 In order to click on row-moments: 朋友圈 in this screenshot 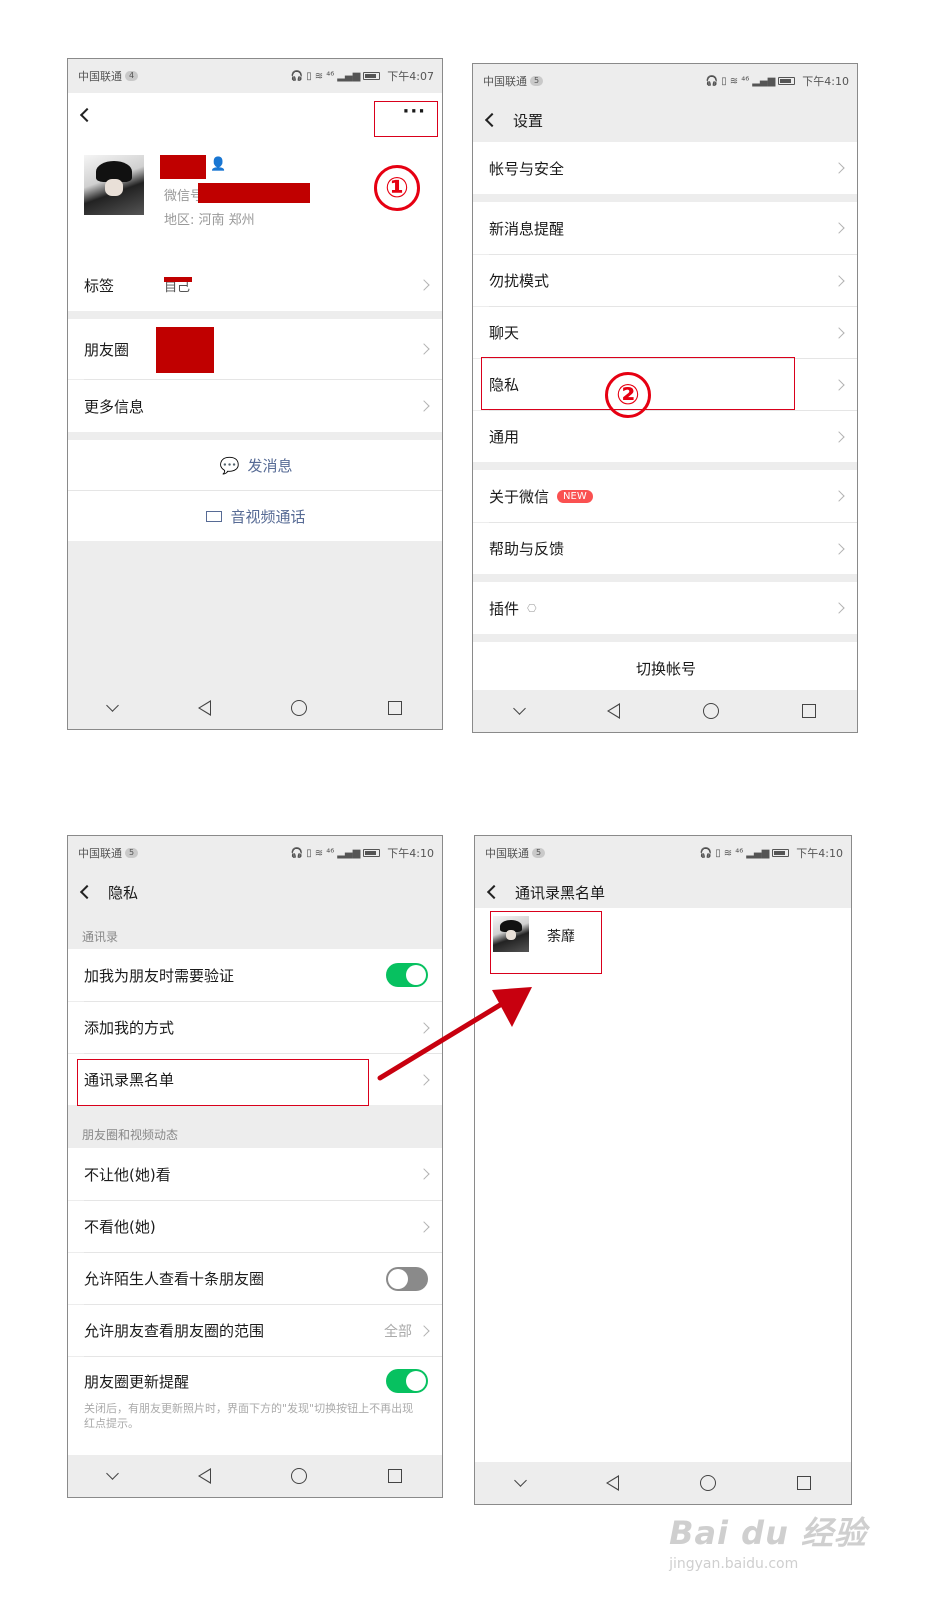, I will do `click(255, 349)`.